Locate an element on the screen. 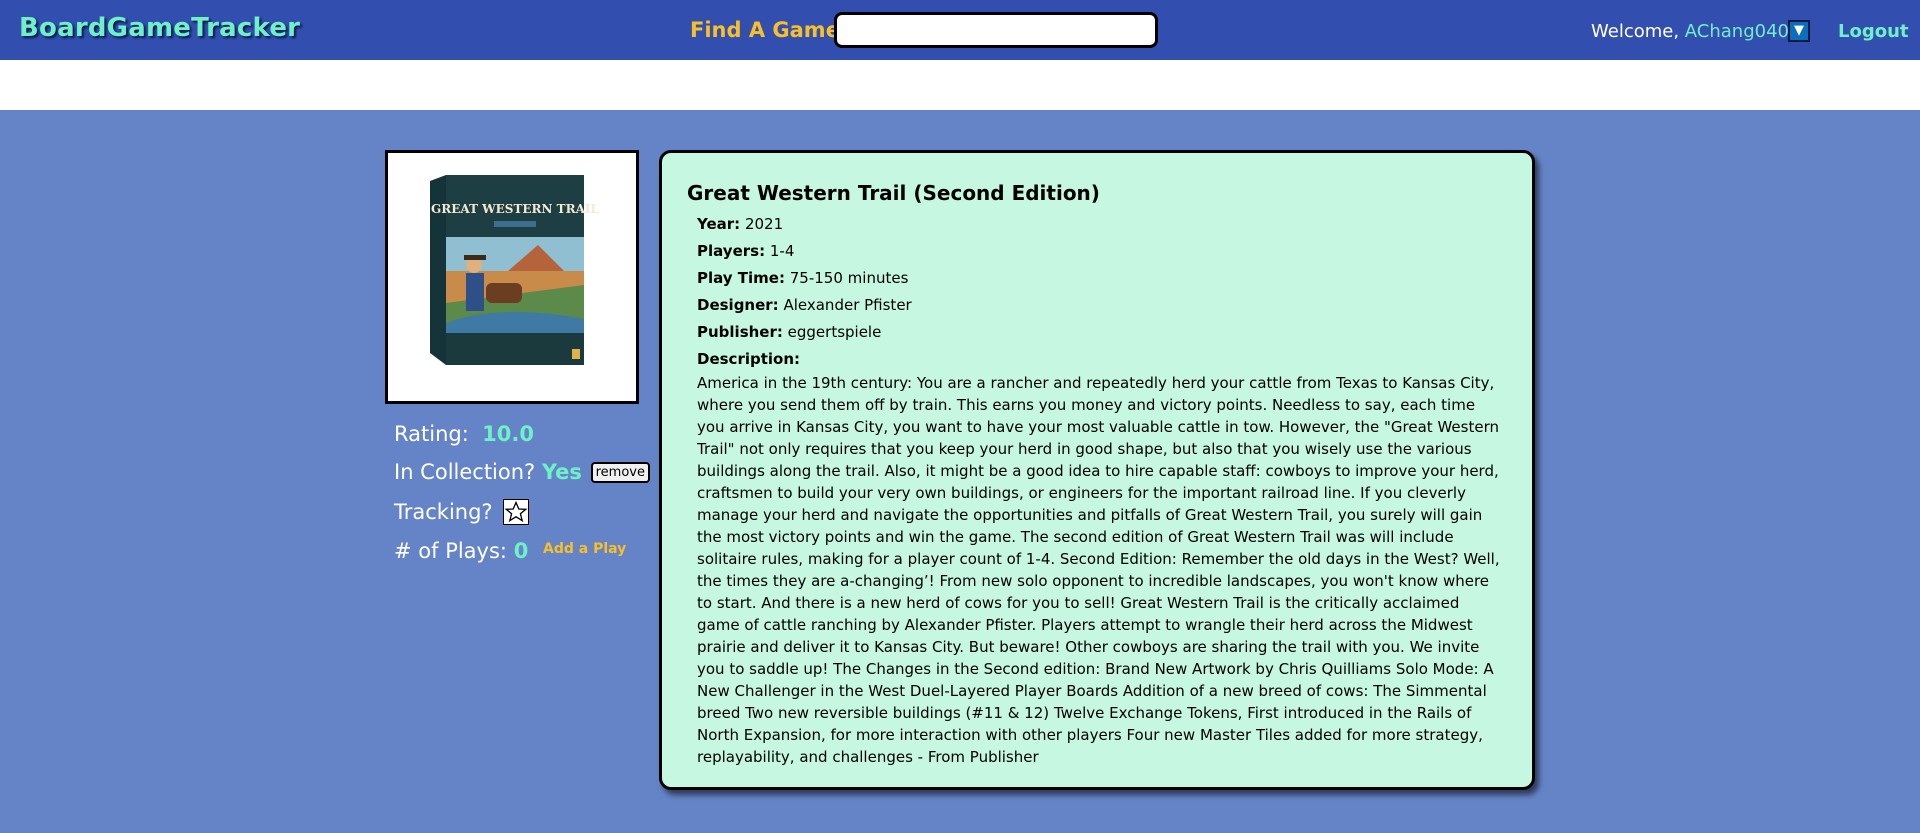  players-field: Players: 1-4 is located at coordinates (745, 251).